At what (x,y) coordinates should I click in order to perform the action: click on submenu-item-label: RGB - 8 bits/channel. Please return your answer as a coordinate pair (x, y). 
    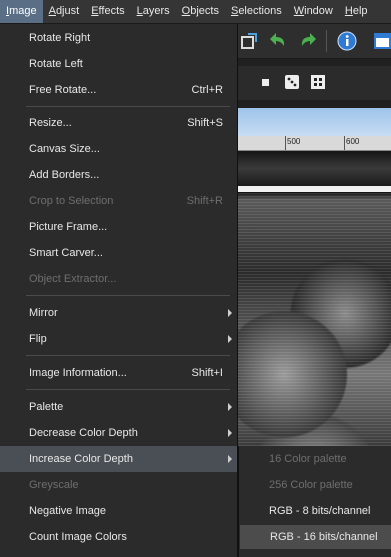
    Looking at the image, I should click on (320, 511).